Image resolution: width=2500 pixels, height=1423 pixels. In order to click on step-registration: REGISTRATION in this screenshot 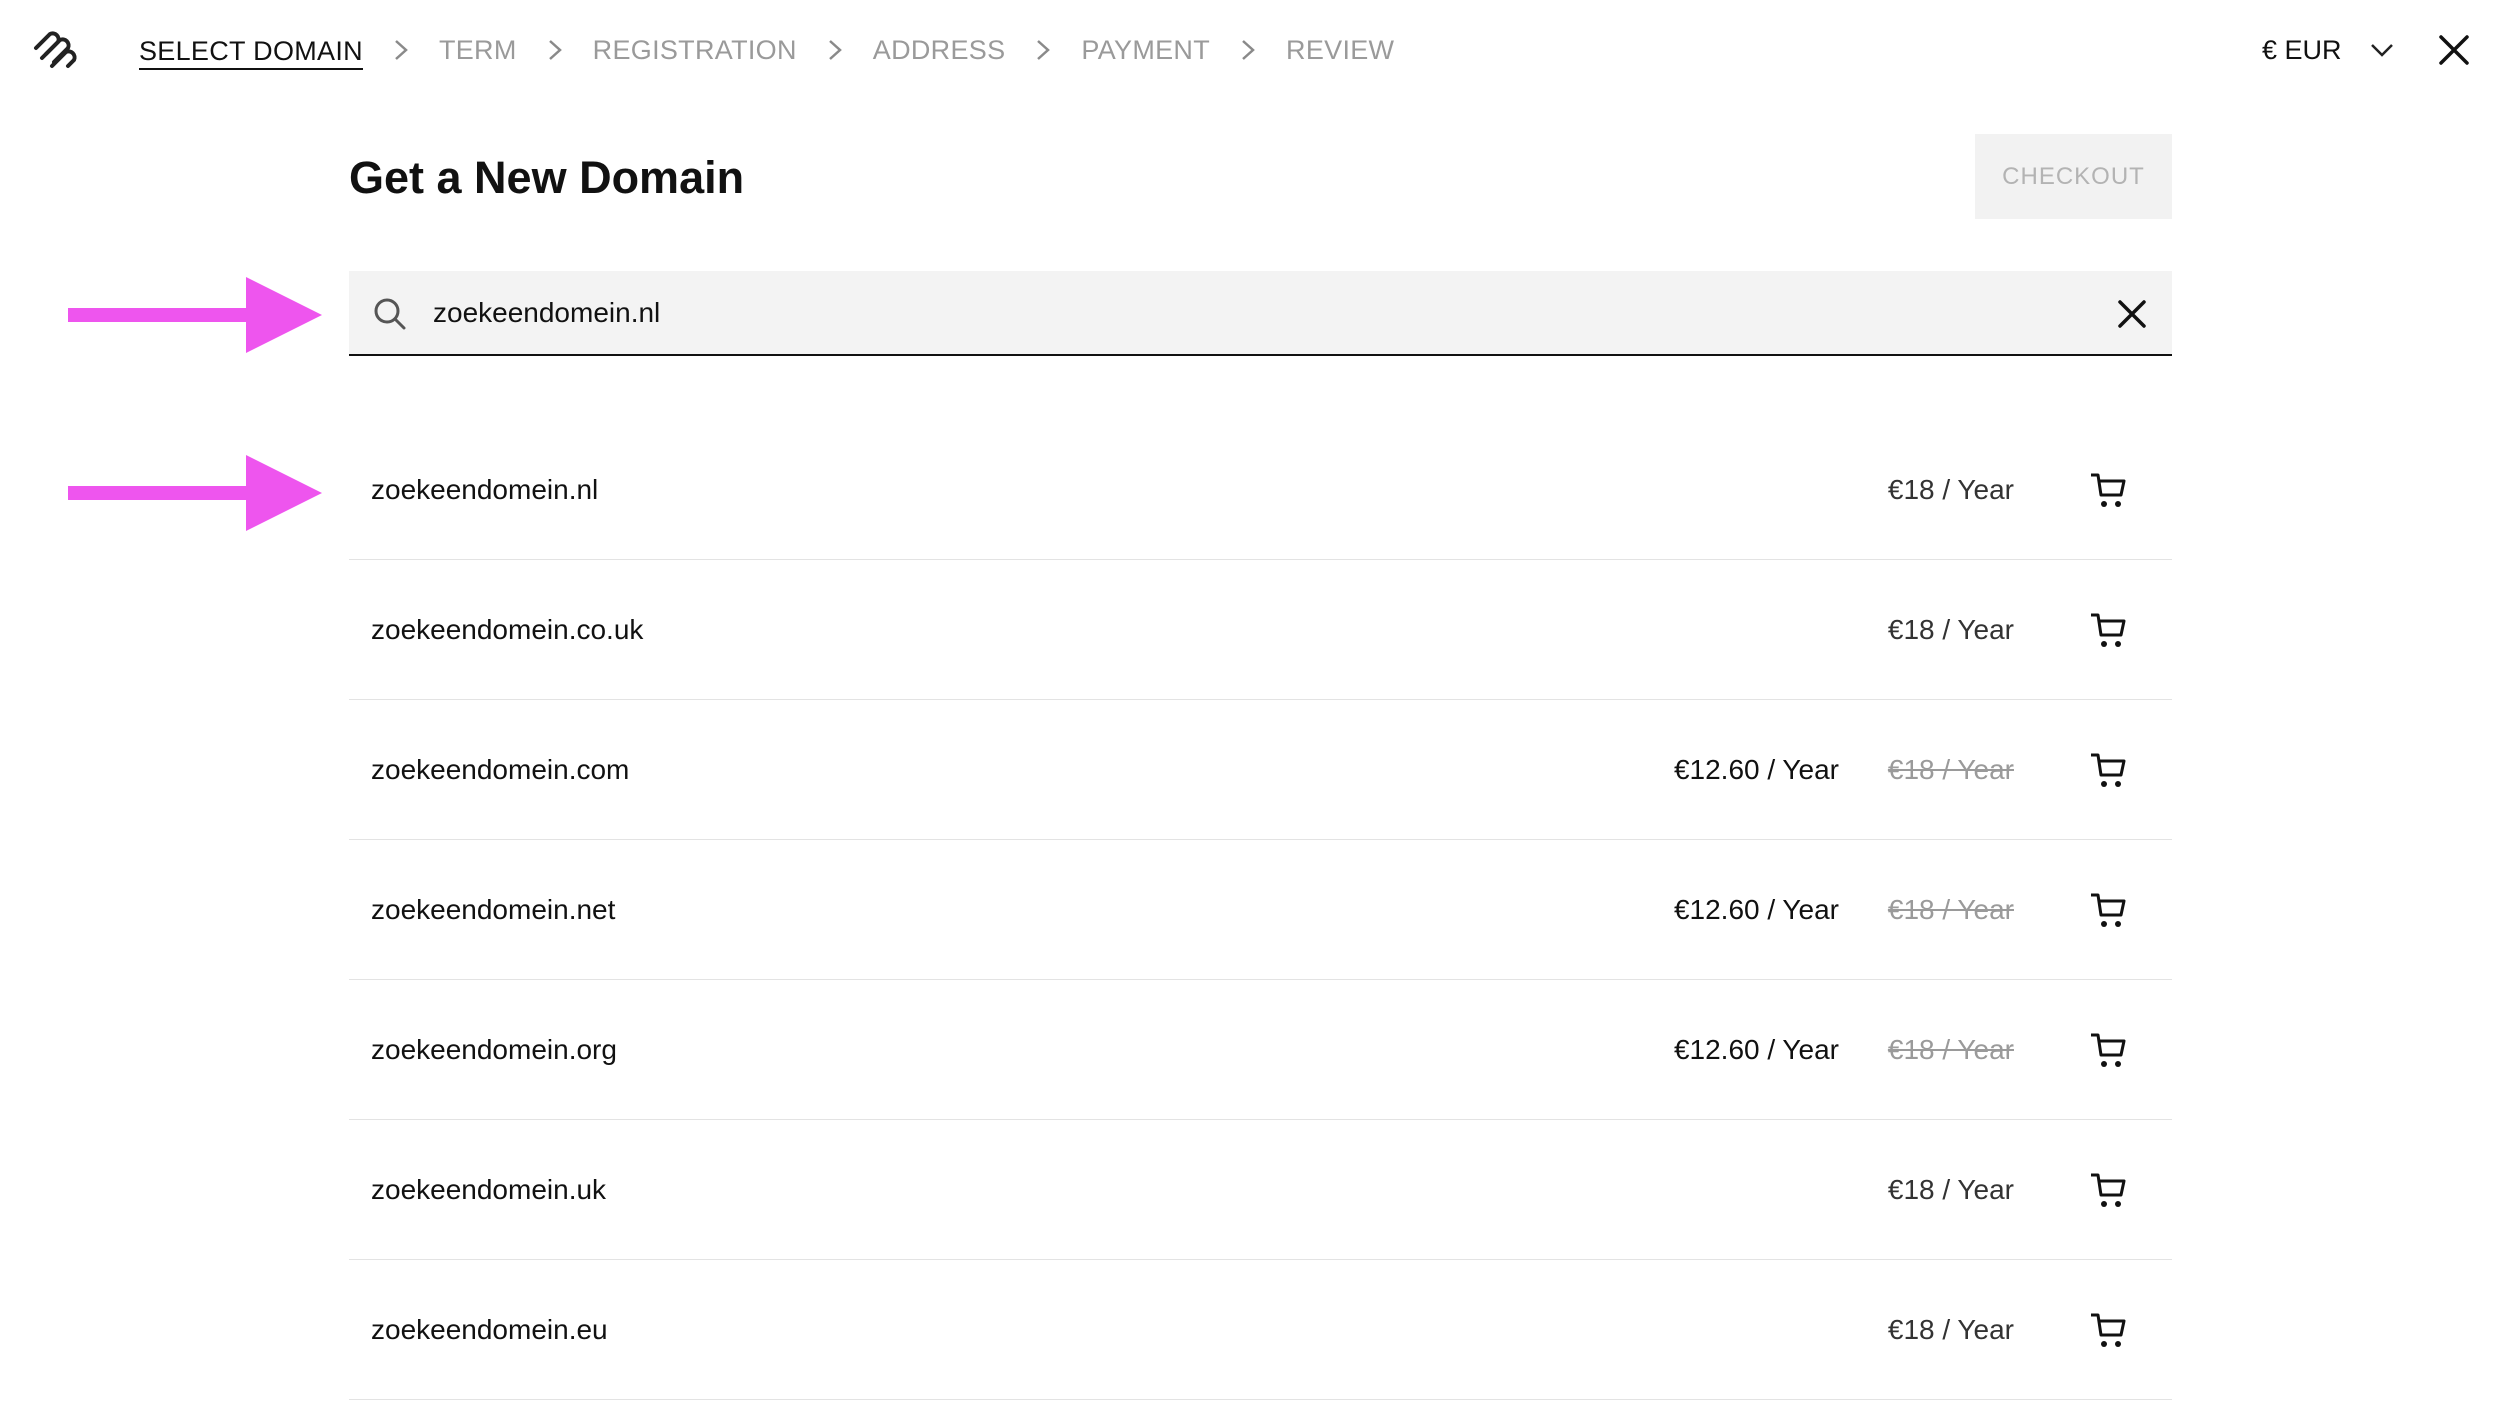, I will do `click(695, 50)`.